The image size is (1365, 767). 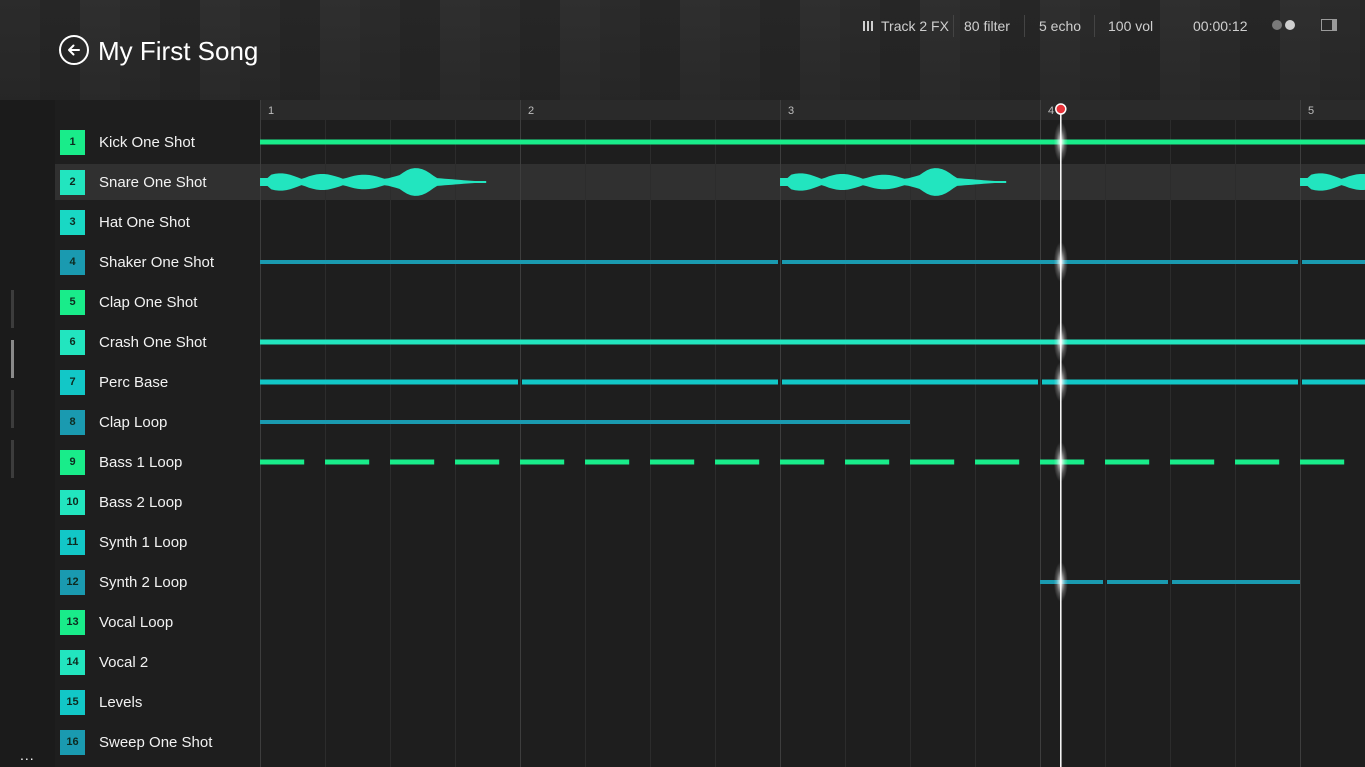 What do you see at coordinates (141, 462) in the screenshot?
I see `track-name: Bass 1 Loop` at bounding box center [141, 462].